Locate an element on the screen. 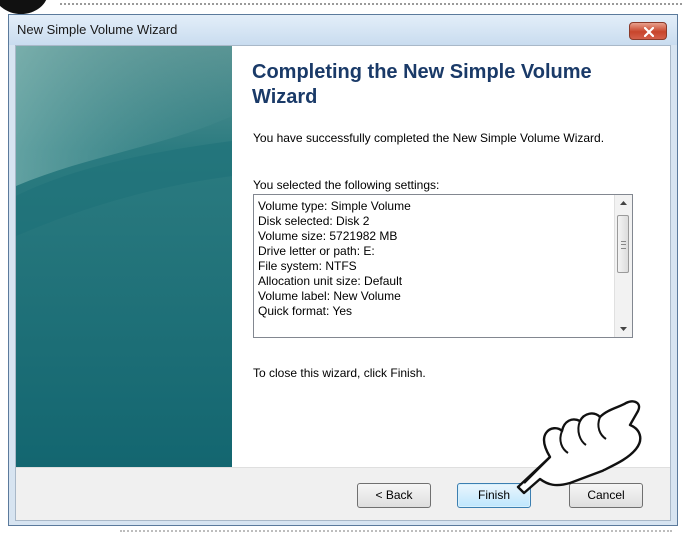 Image resolution: width=682 pixels, height=535 pixels. page-title: Completing the New Simple Volume Wizard is located at coordinates (422, 84).